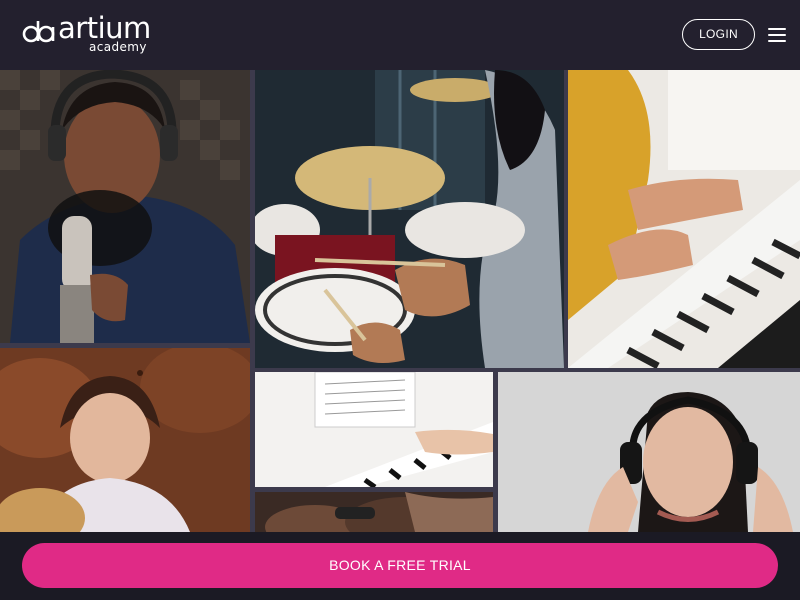 The image size is (800, 600). Describe the element at coordinates (649, 452) in the screenshot. I see `headphones-woman-photo` at that location.